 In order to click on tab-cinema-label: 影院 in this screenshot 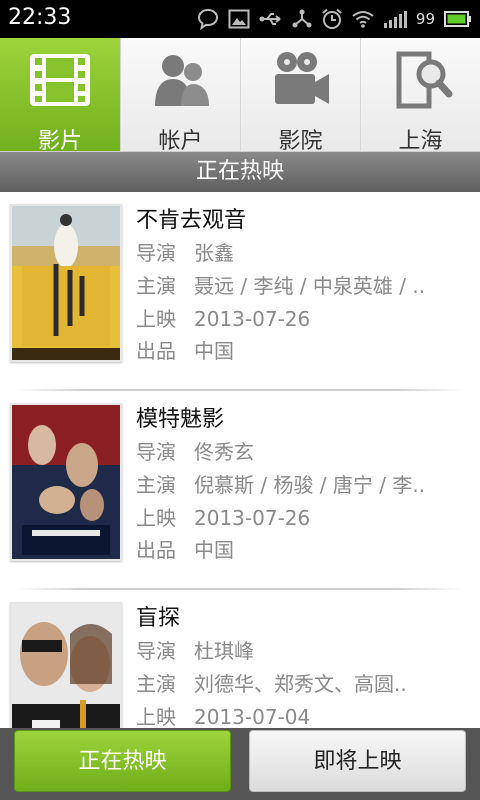, I will do `click(300, 141)`.